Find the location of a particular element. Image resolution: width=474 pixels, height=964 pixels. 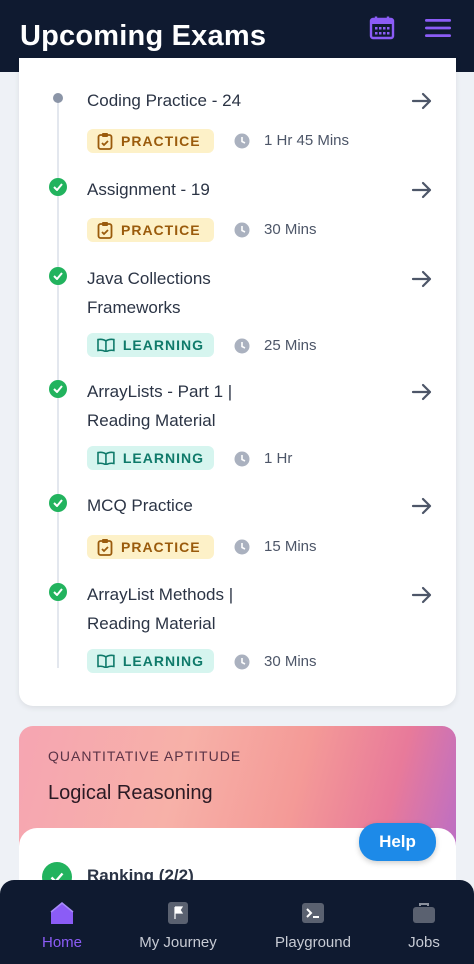

item-title: Coding Practice - 24 is located at coordinates (164, 100).